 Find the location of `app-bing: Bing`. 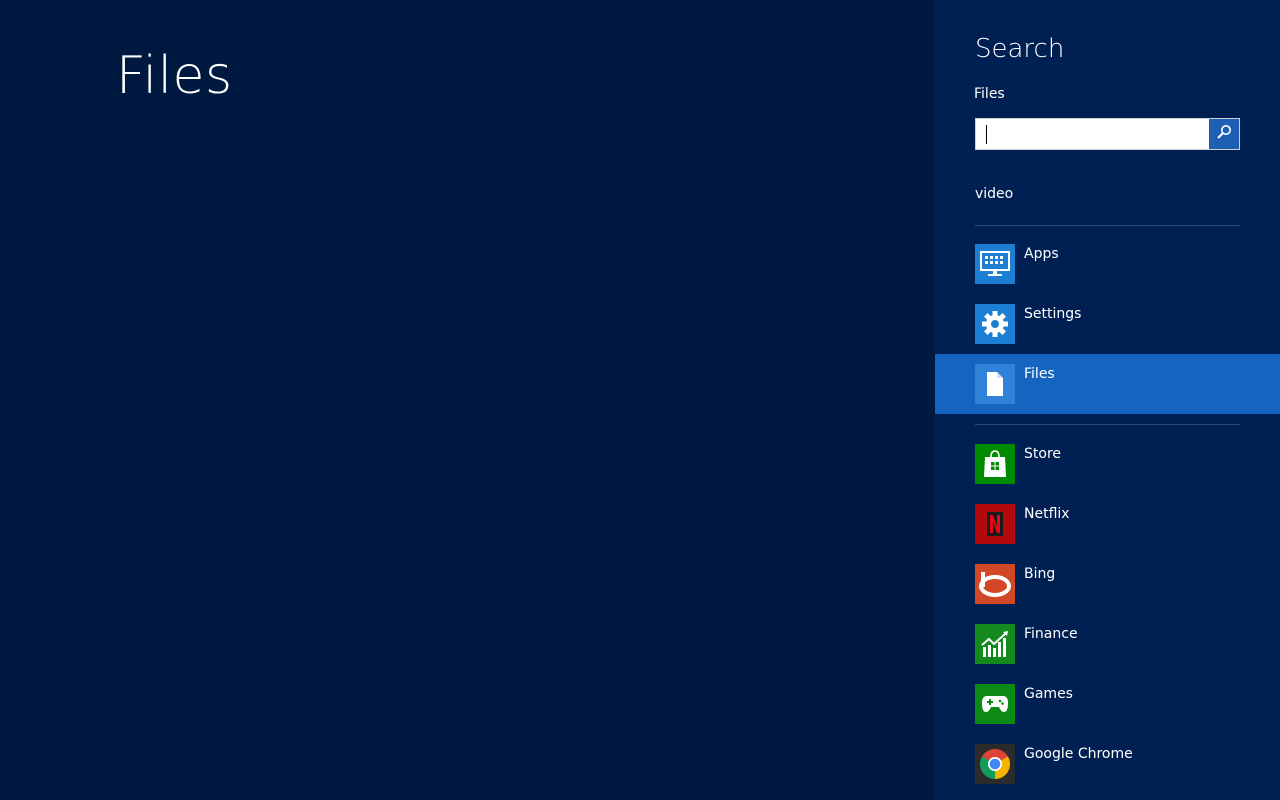

app-bing: Bing is located at coordinates (1107, 584).